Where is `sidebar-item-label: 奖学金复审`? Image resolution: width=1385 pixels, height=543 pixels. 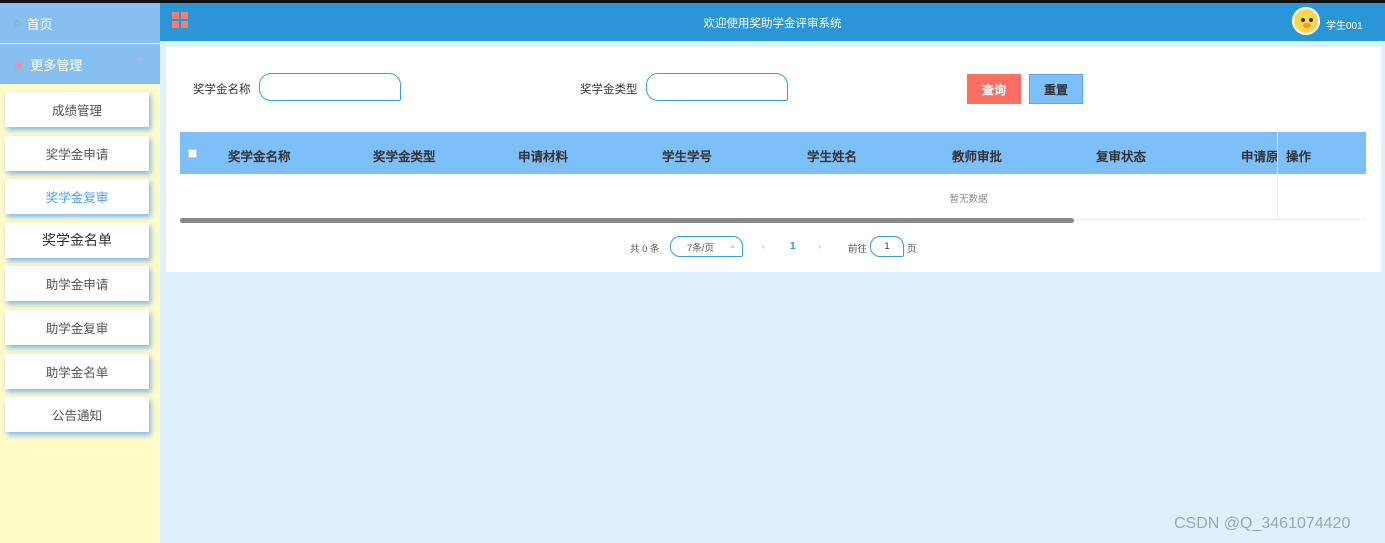
sidebar-item-label: 奖学金复审 is located at coordinates (77, 198).